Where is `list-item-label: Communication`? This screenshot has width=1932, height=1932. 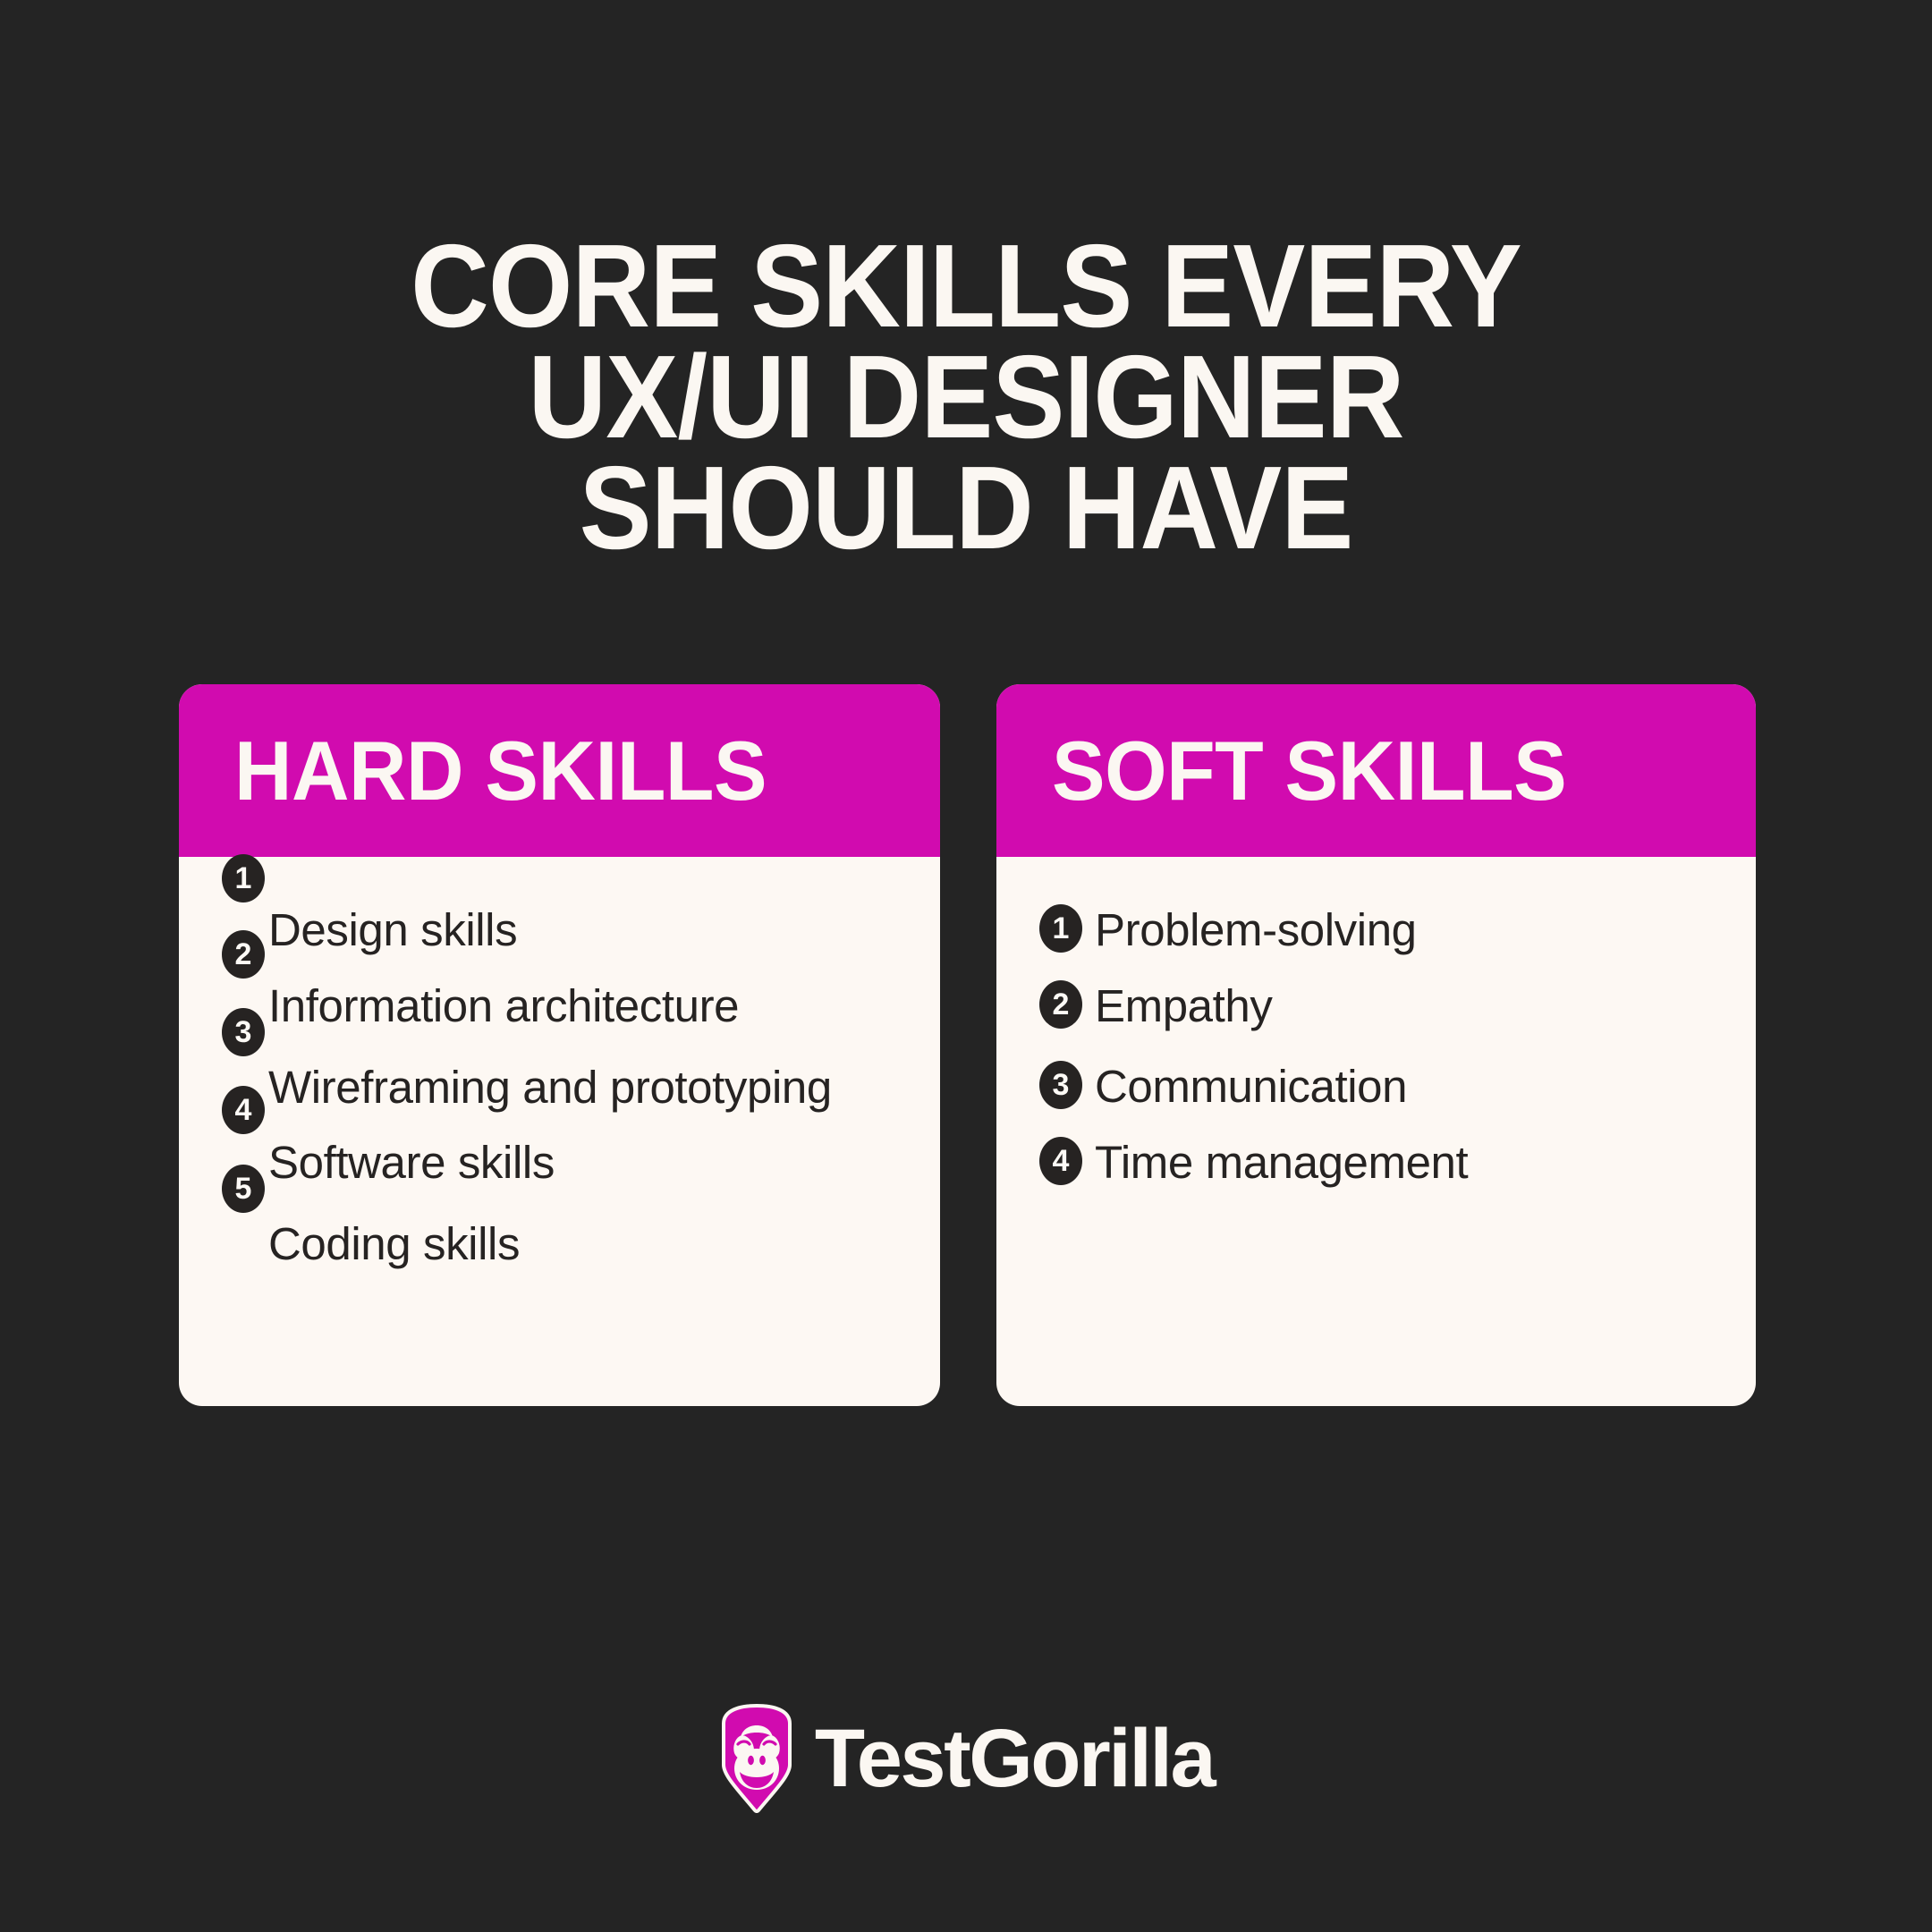
list-item-label: Communication is located at coordinates (1251, 1086).